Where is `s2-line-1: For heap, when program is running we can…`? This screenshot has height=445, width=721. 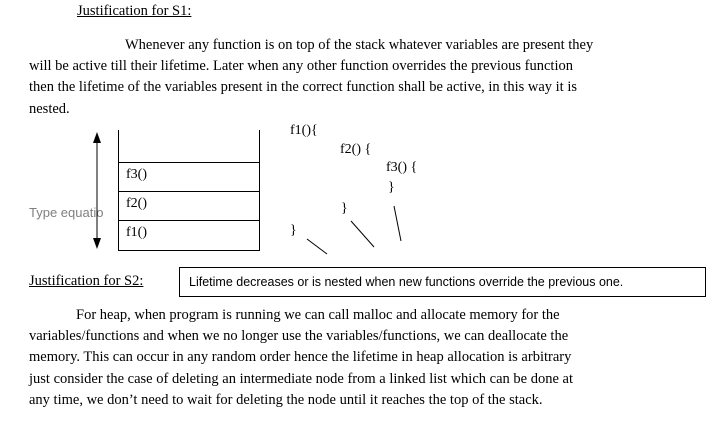
s2-line-1: For heap, when program is running we can… is located at coordinates (318, 315).